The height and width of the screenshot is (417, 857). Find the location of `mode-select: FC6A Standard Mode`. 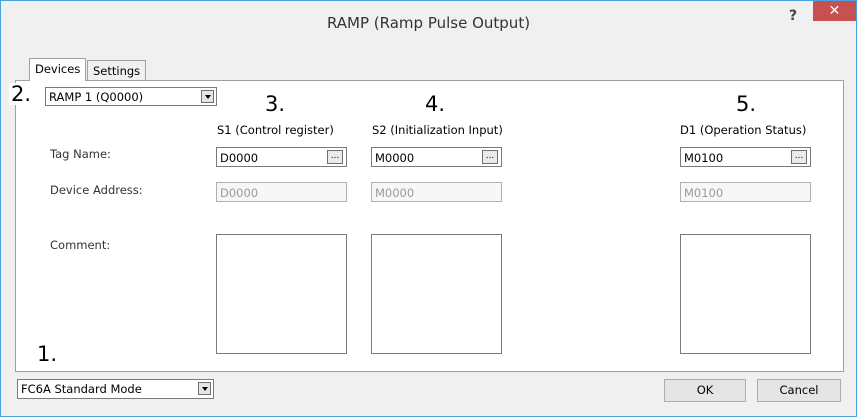

mode-select: FC6A Standard Mode is located at coordinates (115, 389).